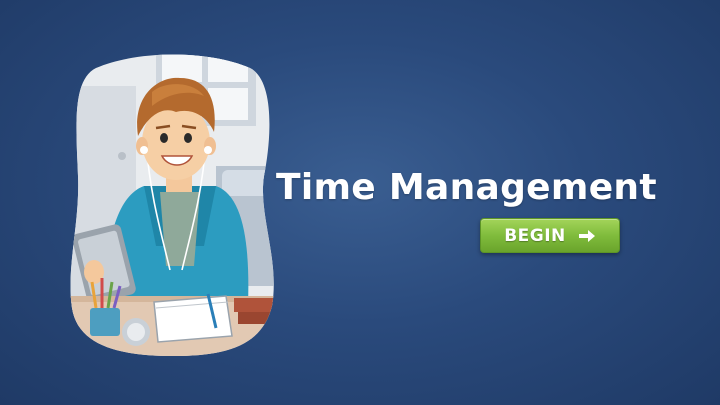 The image size is (720, 405). I want to click on begin-button-label: BEGIN, so click(535, 235).